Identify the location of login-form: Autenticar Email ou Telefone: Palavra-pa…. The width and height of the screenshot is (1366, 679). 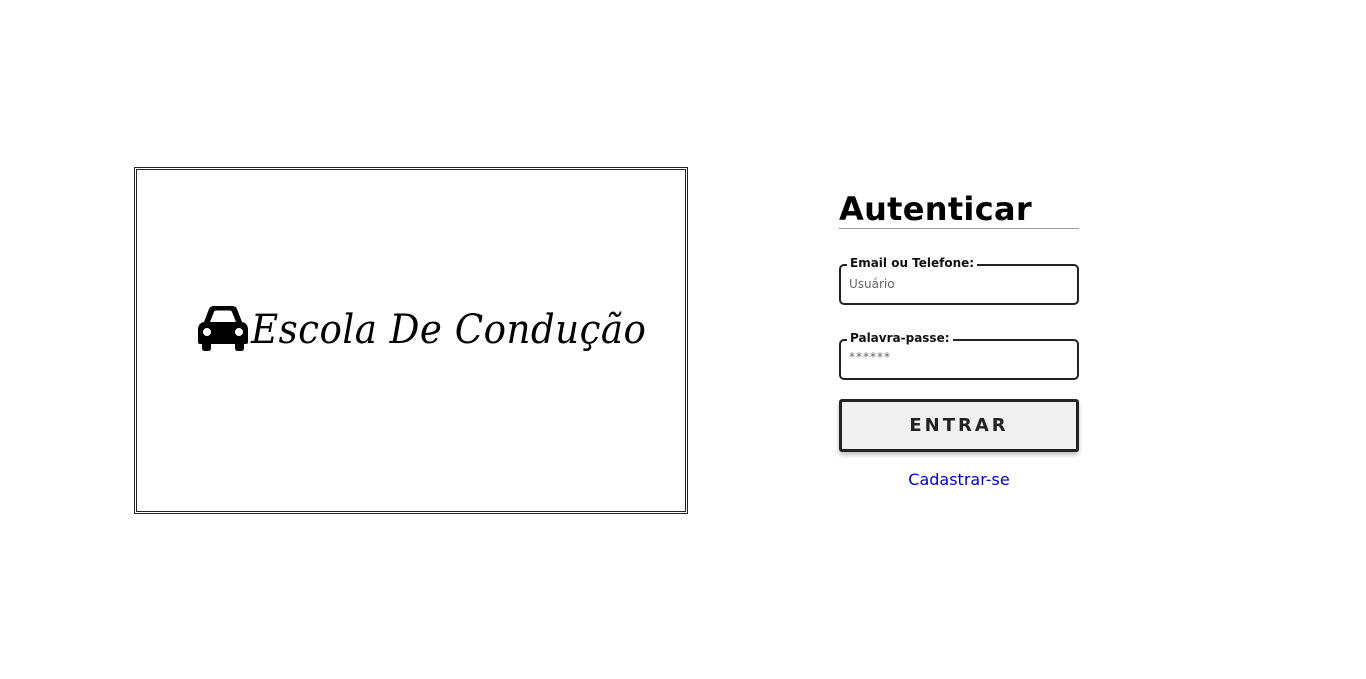
(959, 339).